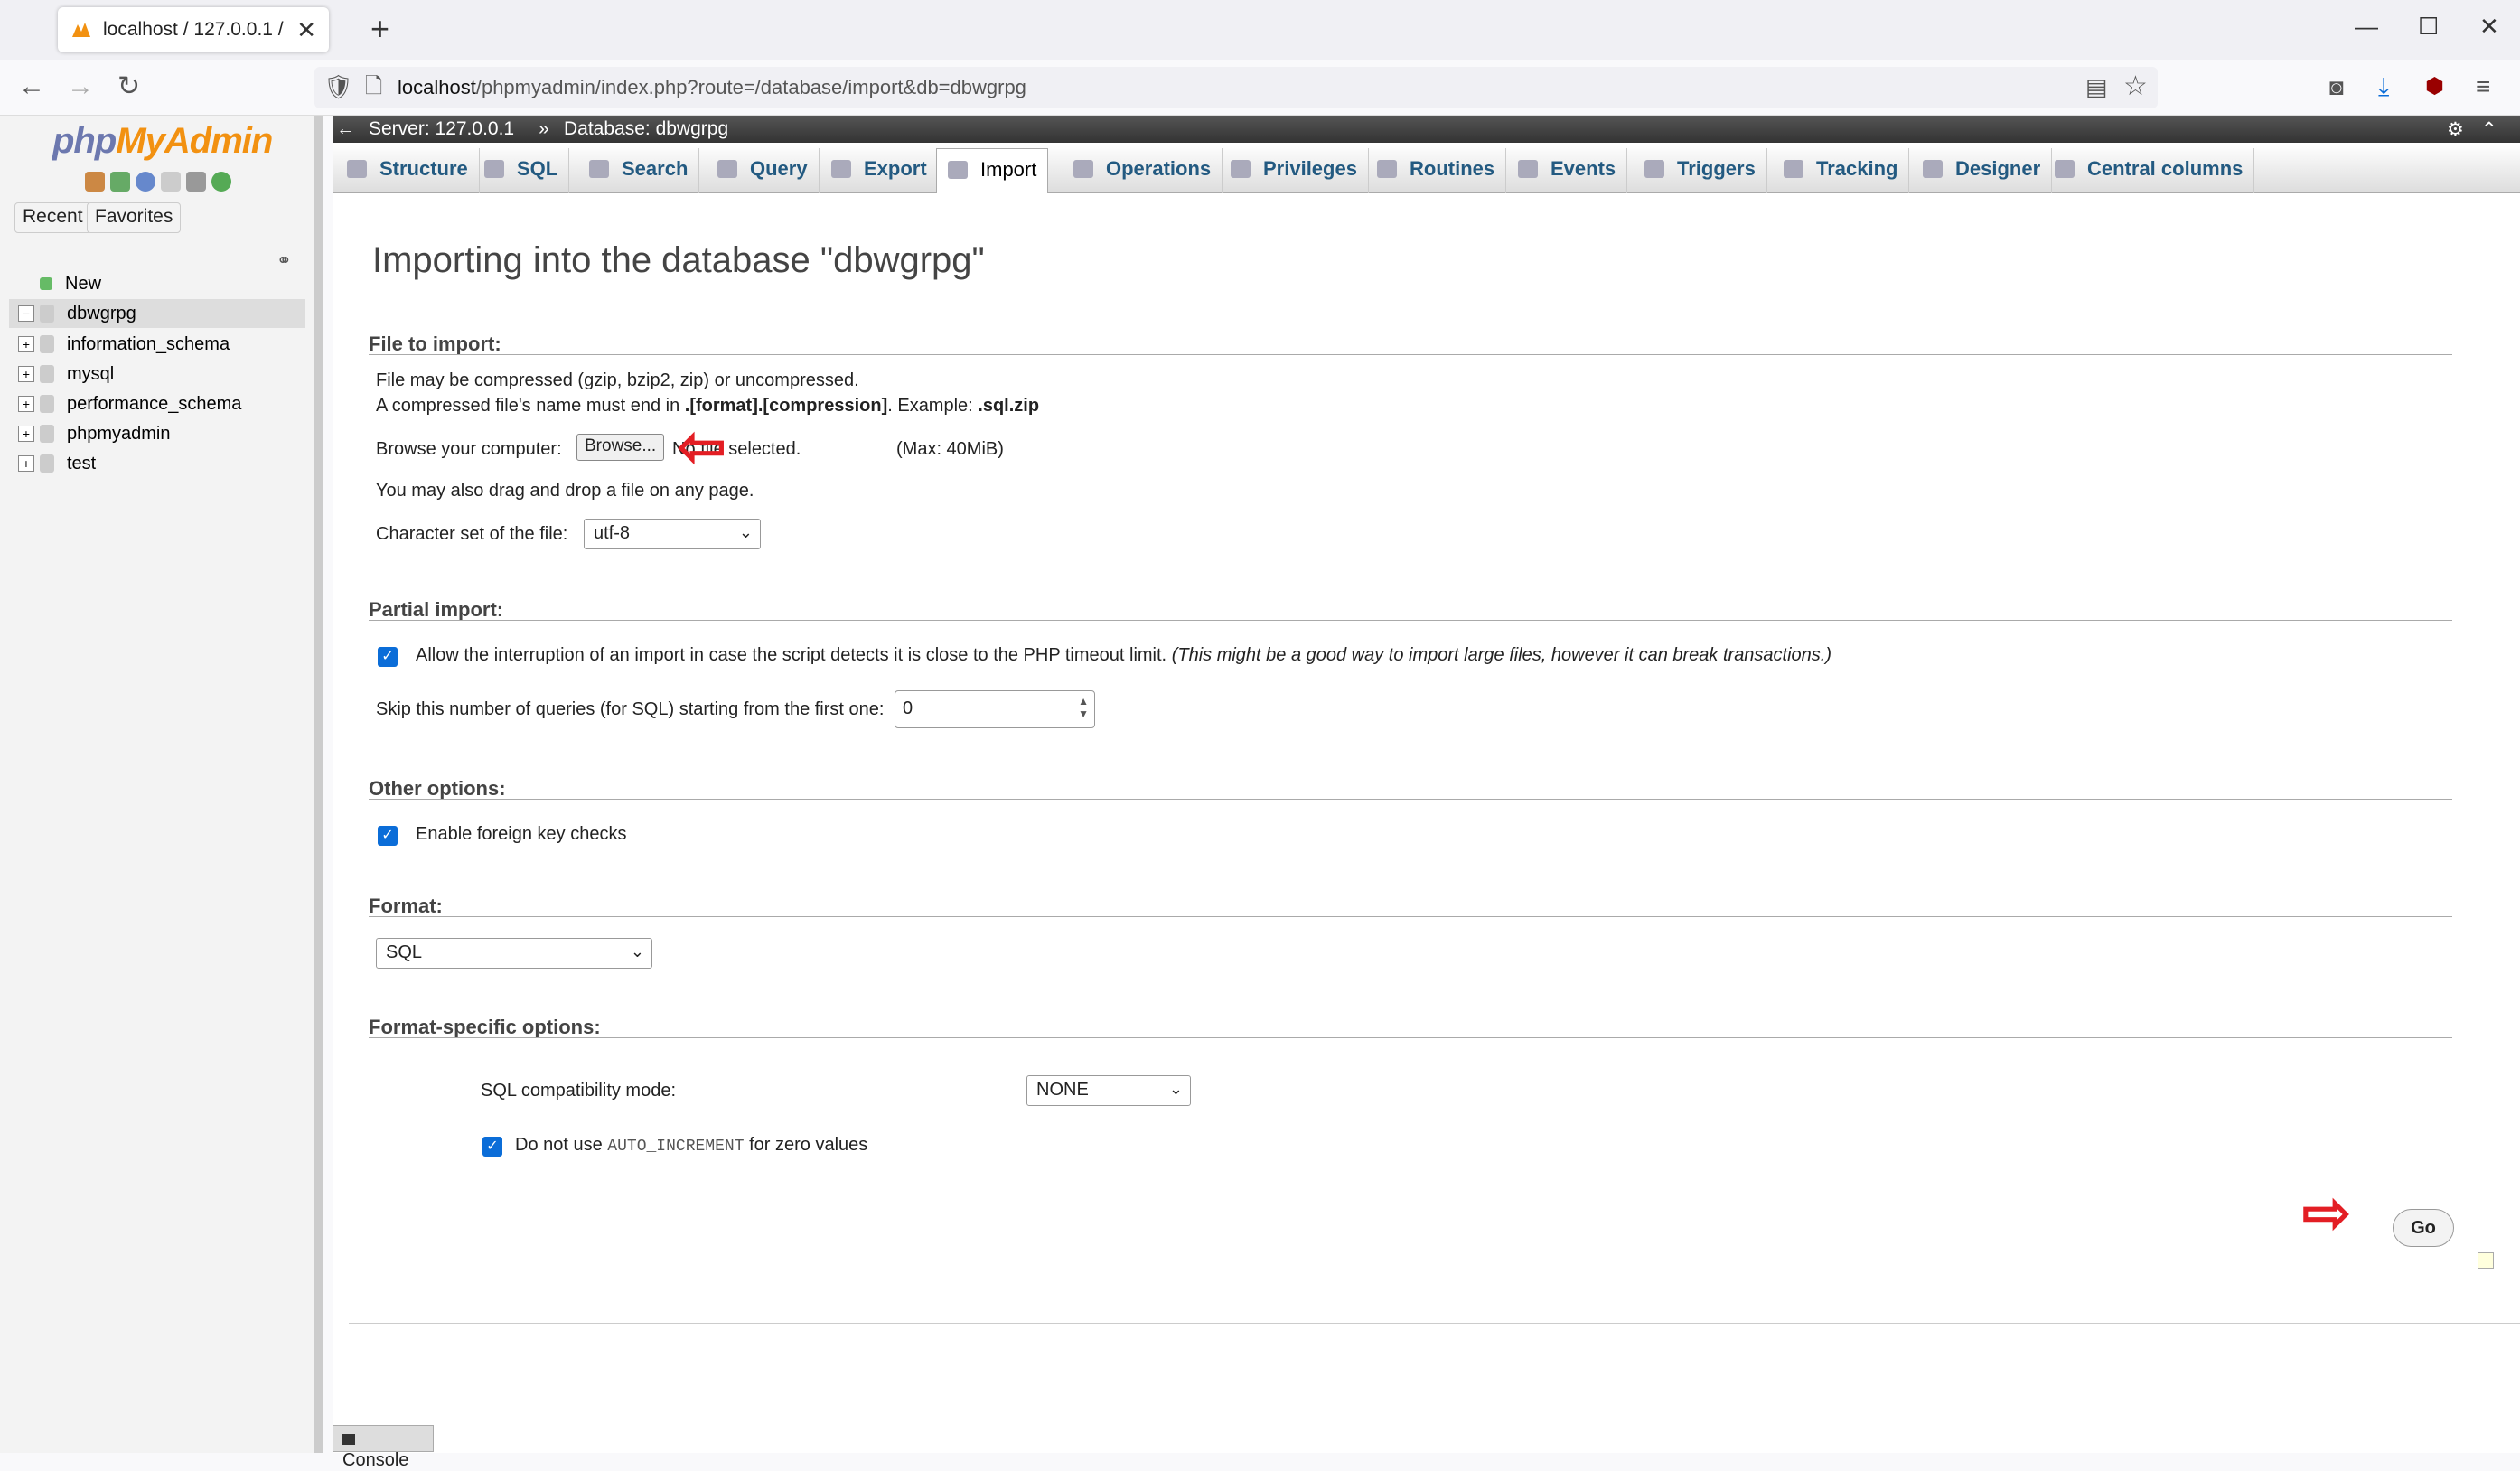 The height and width of the screenshot is (1471, 2520). What do you see at coordinates (134, 217) in the screenshot?
I see `favorites-tab: Favorites` at bounding box center [134, 217].